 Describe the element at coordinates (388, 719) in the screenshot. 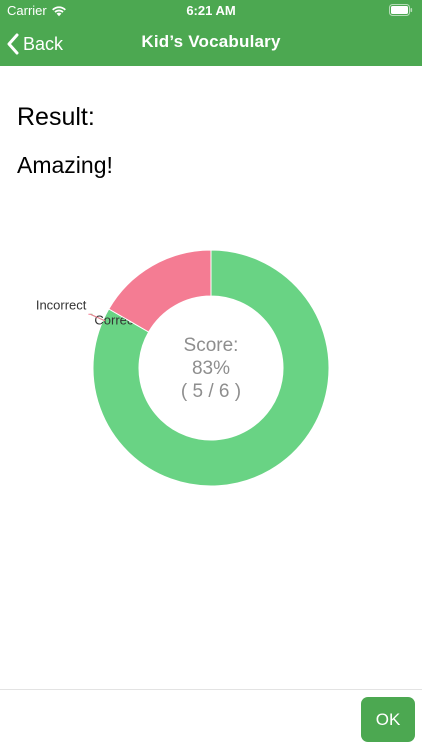

I see `ok-button: OK` at that location.